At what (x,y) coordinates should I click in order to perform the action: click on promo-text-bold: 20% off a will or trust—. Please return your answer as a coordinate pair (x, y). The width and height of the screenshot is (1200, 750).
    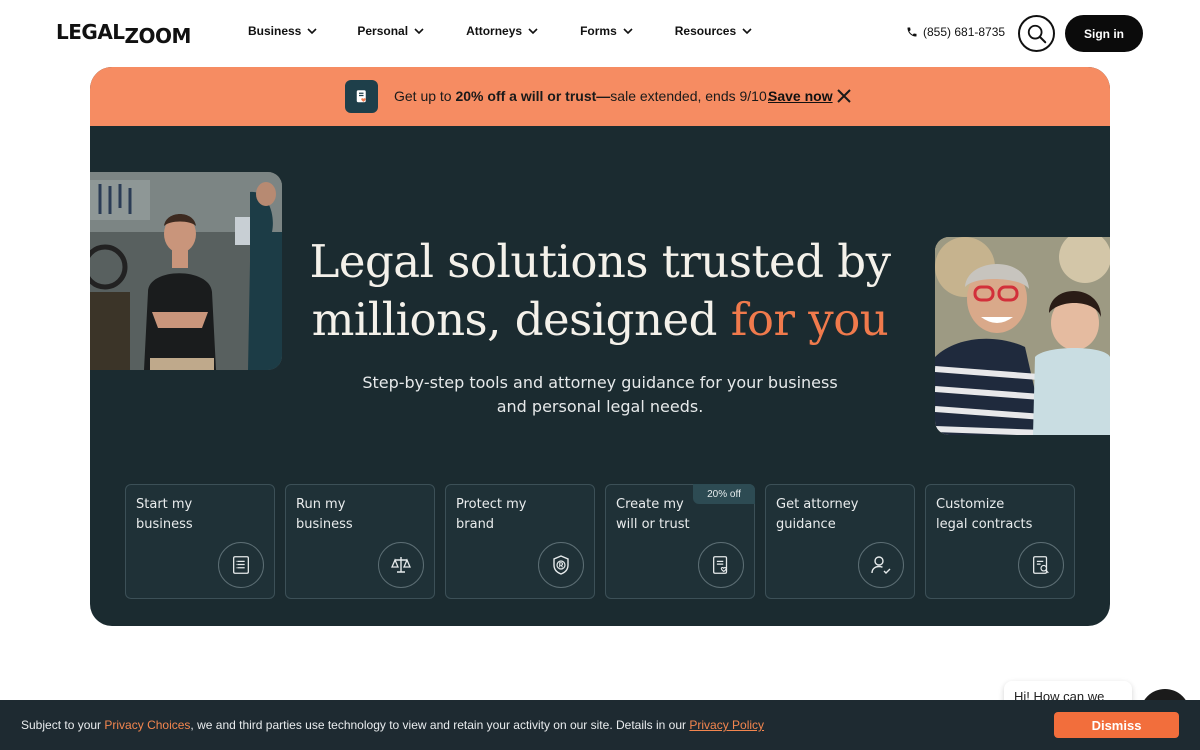
    Looking at the image, I should click on (533, 96).